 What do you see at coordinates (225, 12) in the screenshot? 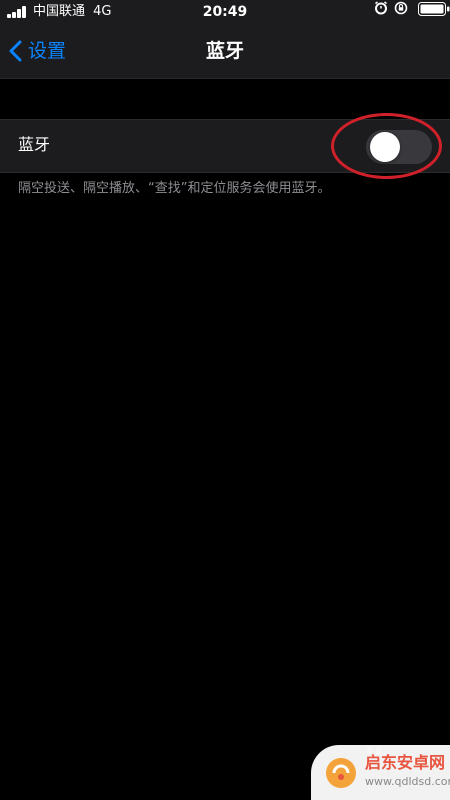
I see `status-bar: 中国联通 4G 20:49` at bounding box center [225, 12].